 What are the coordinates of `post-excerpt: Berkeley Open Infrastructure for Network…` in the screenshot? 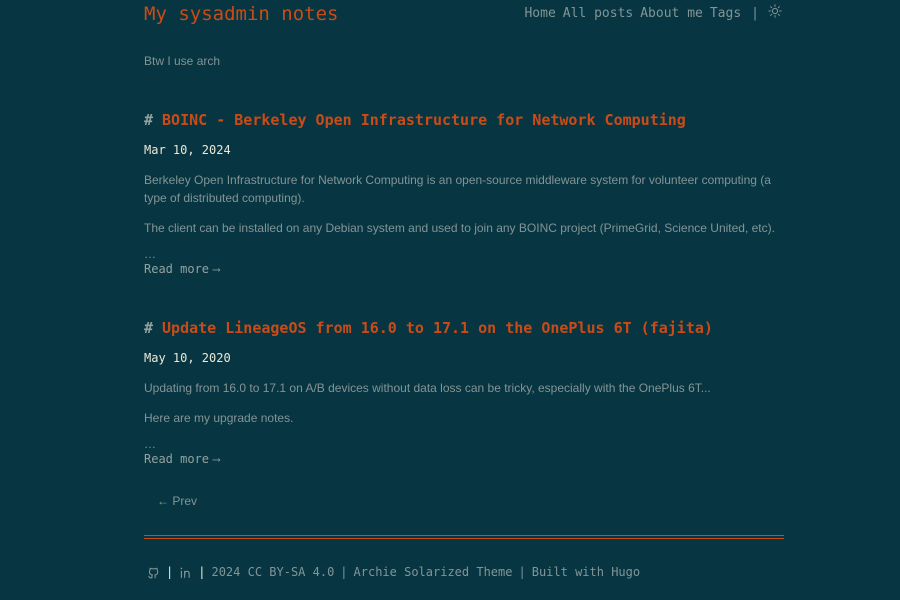 It's located at (464, 204).